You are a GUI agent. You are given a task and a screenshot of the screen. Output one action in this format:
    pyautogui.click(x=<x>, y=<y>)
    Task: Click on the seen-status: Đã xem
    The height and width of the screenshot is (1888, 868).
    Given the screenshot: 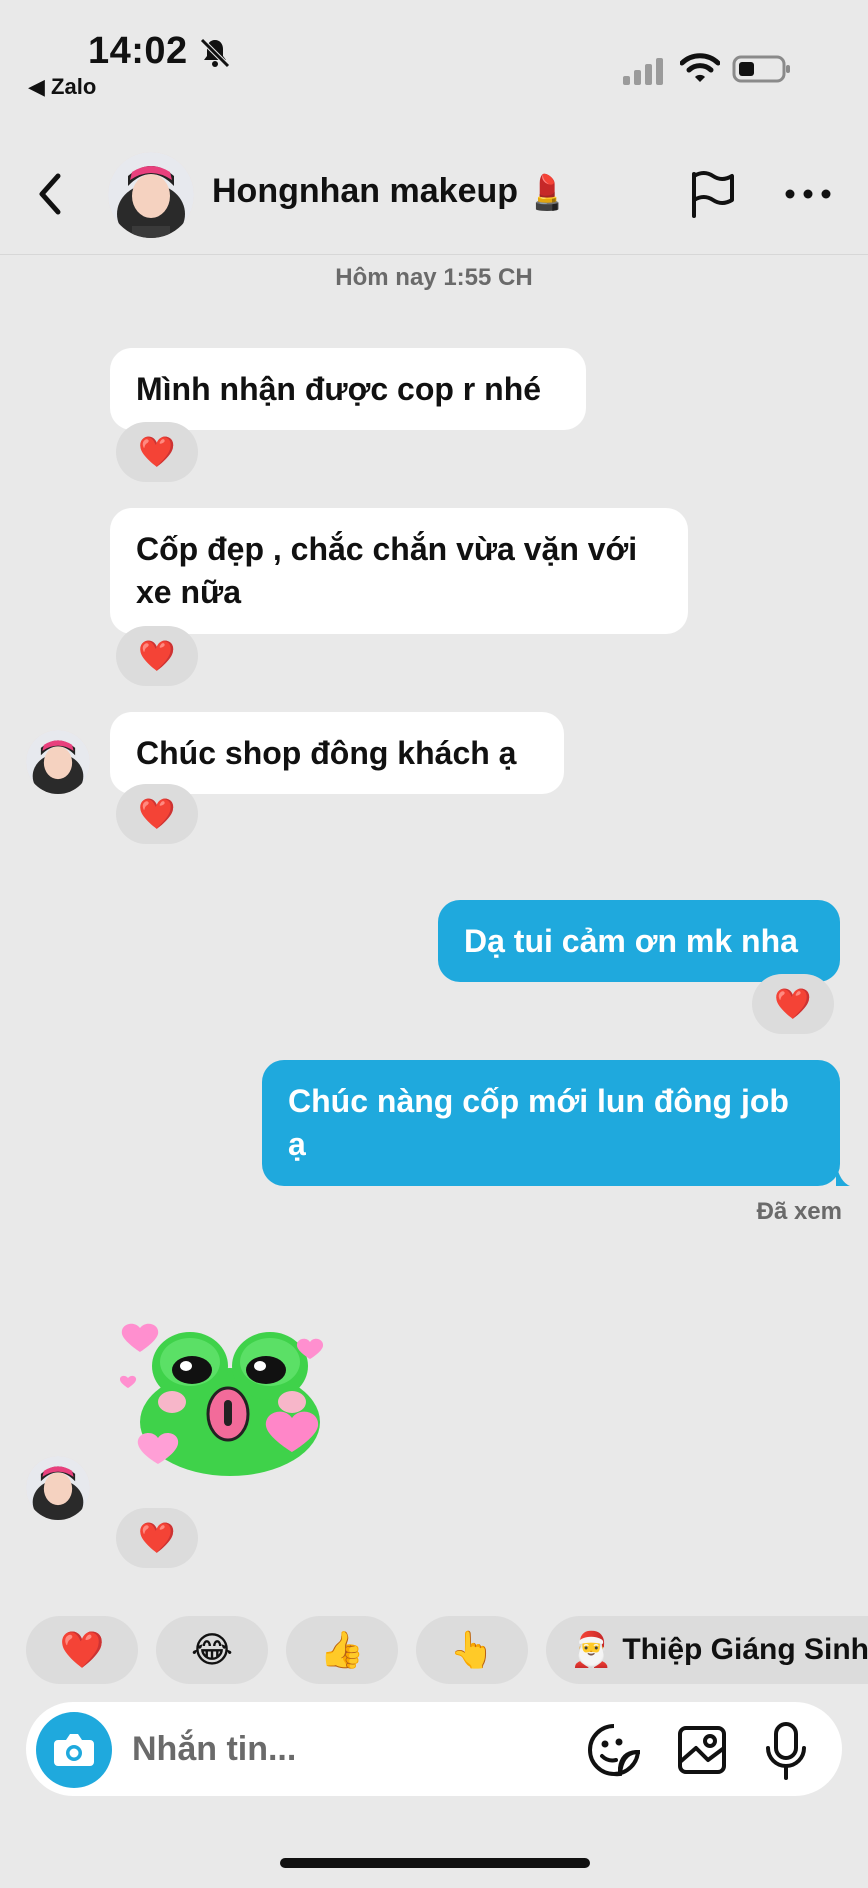 What is the action you would take?
    pyautogui.click(x=799, y=1211)
    